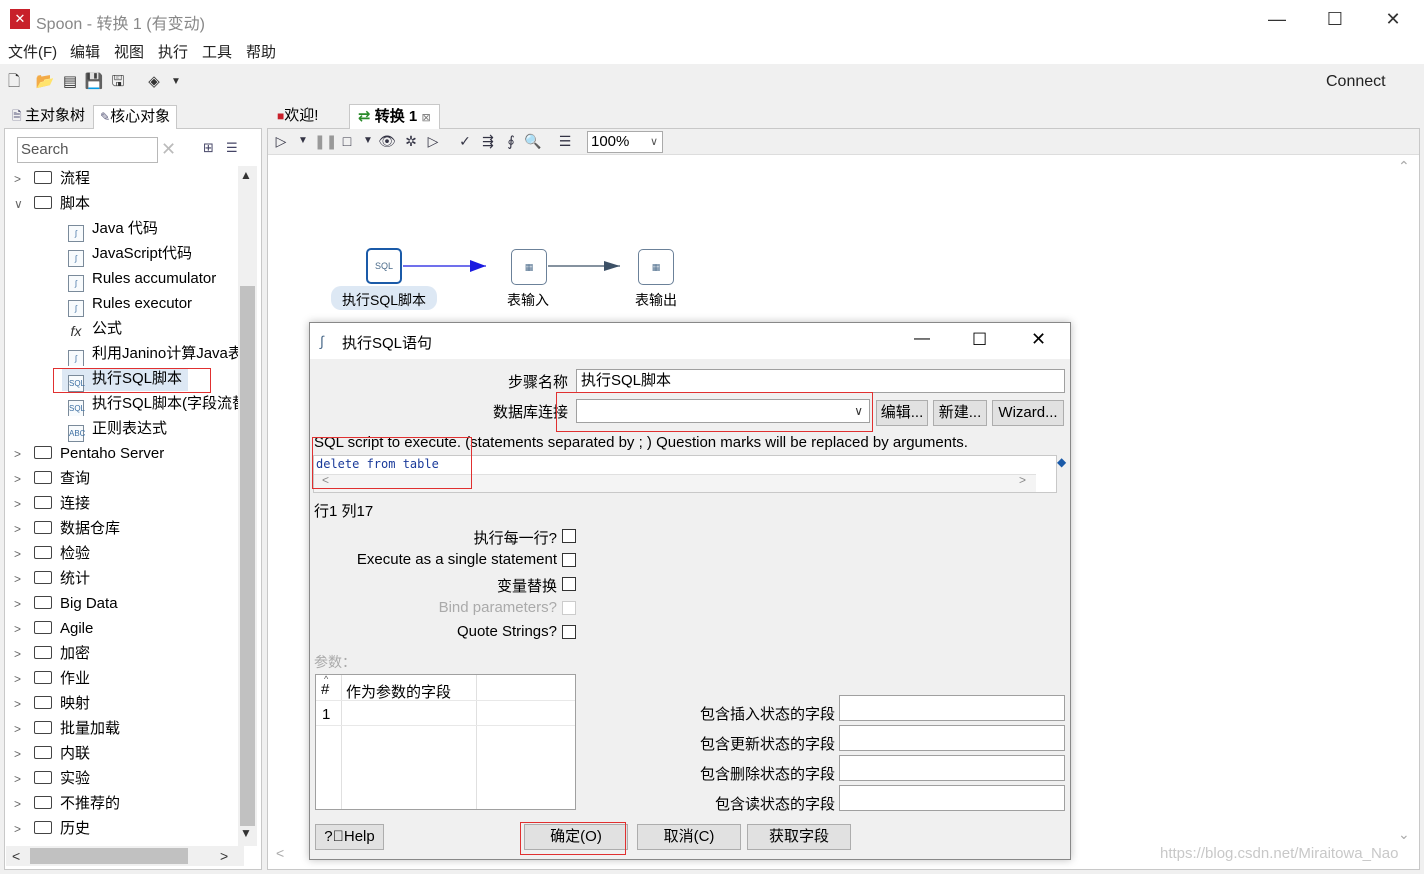 The height and width of the screenshot is (874, 1424). What do you see at coordinates (154, 82) in the screenshot?
I see `layers-icon: ◈` at bounding box center [154, 82].